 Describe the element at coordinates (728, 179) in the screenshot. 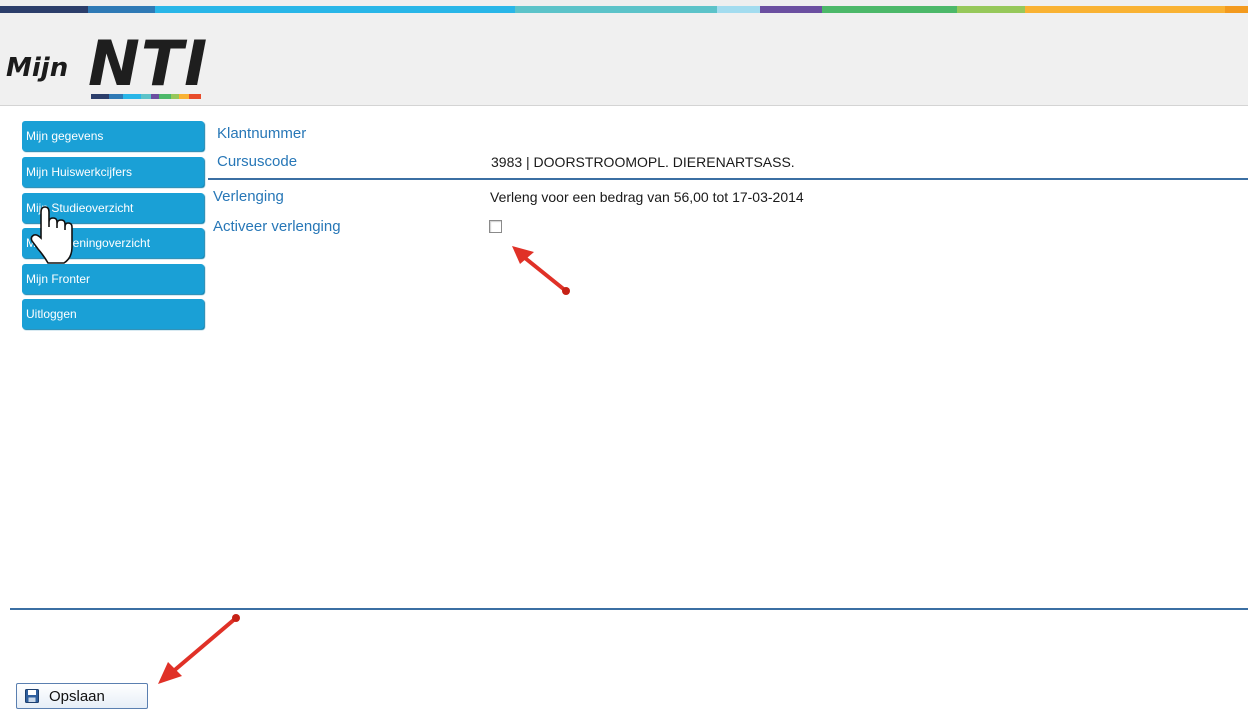

I see `section-divider` at that location.